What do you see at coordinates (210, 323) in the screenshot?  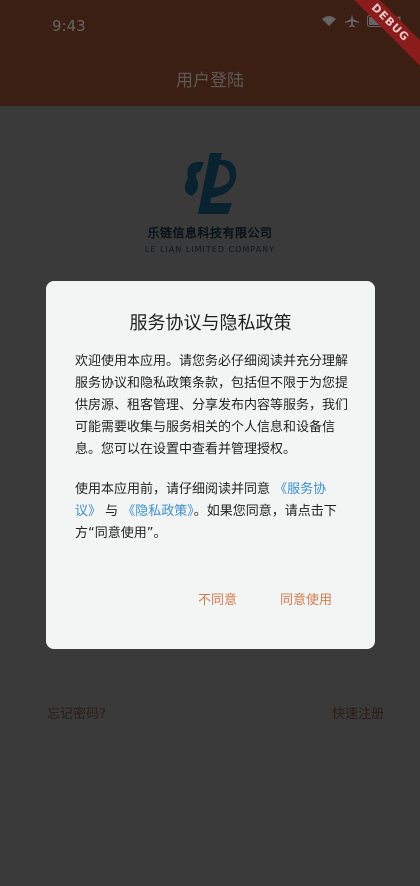 I see `dialog-title: 服务协议与隐私政策` at bounding box center [210, 323].